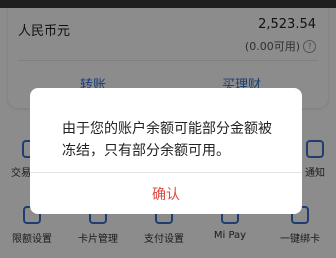 This screenshot has height=258, width=336. What do you see at coordinates (166, 194) in the screenshot?
I see `confirm-button: 确认` at bounding box center [166, 194].